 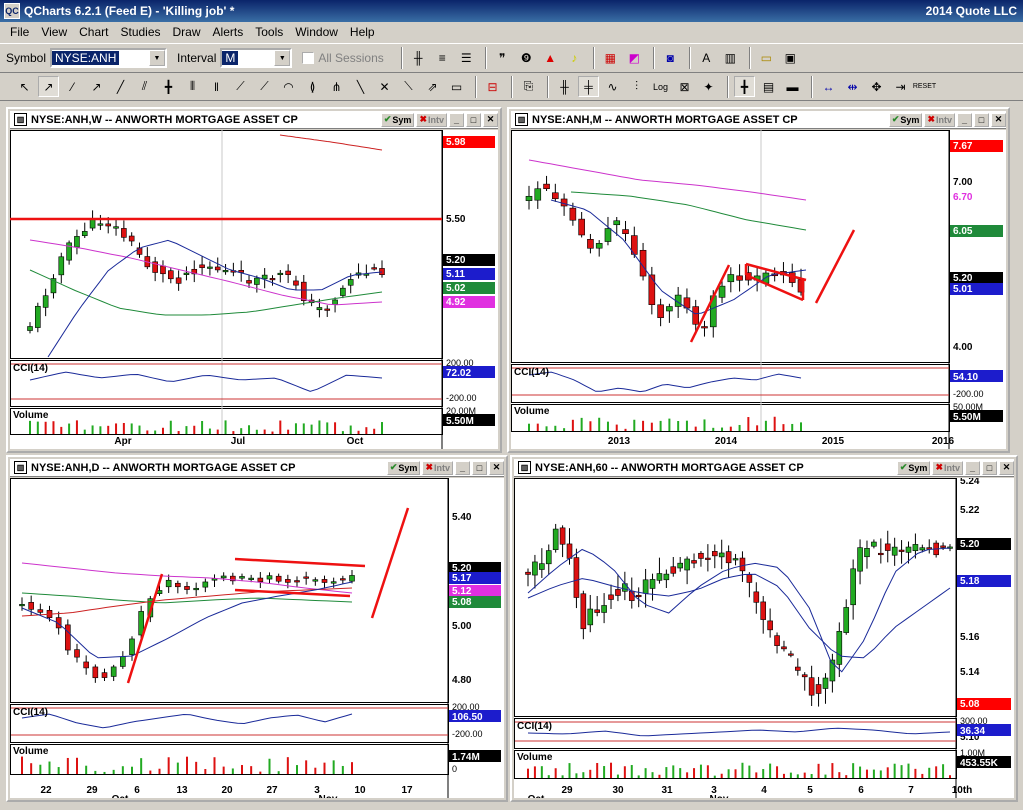 I want to click on shift-right-icon: ⇥, so click(x=900, y=86).